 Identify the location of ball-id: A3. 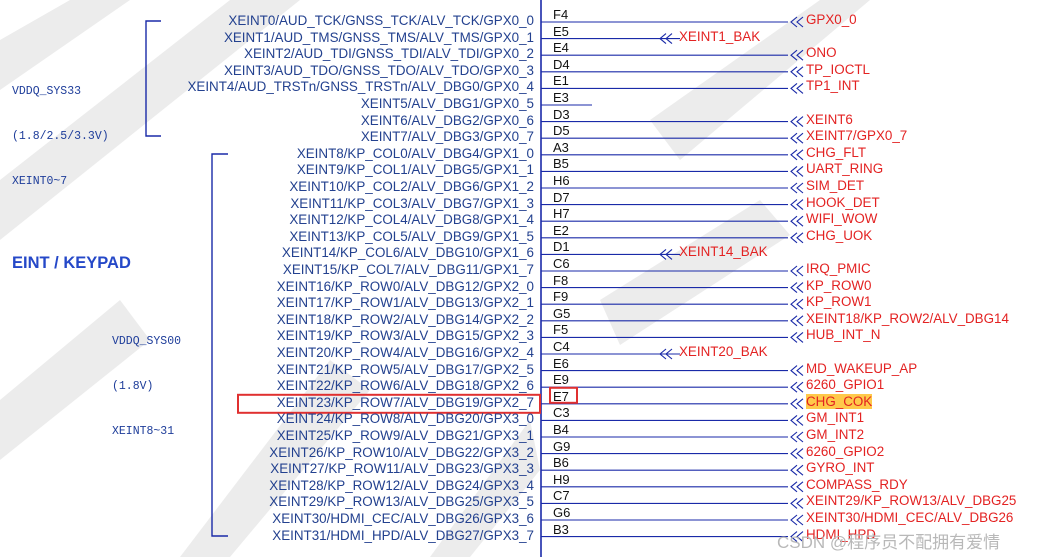
(561, 147).